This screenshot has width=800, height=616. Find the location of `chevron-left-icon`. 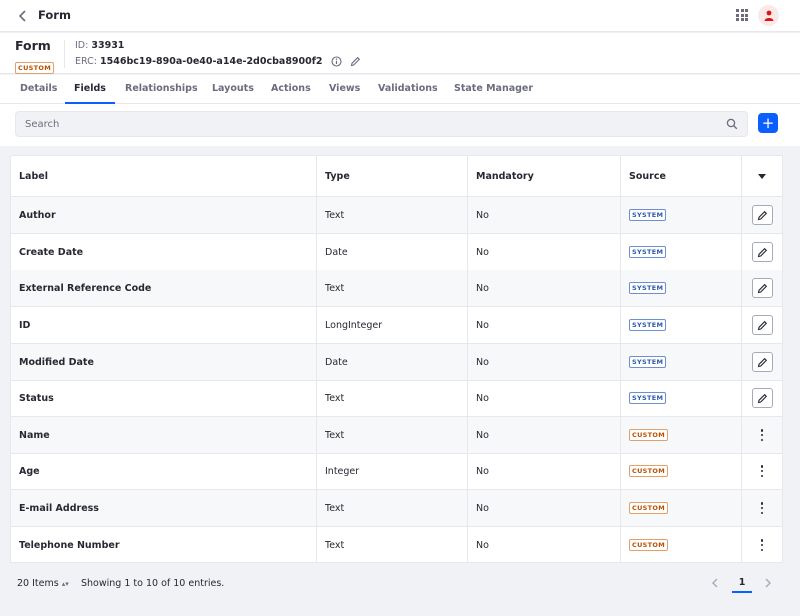

chevron-left-icon is located at coordinates (22, 16).